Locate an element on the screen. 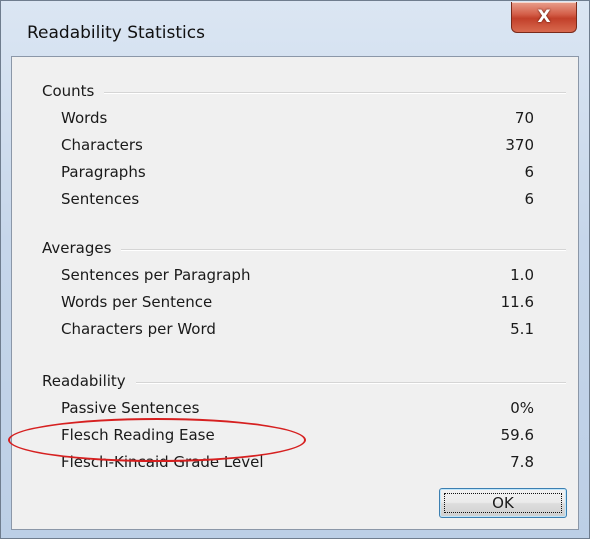 The image size is (592, 541). dialog-title: Readability Statistics is located at coordinates (116, 33).